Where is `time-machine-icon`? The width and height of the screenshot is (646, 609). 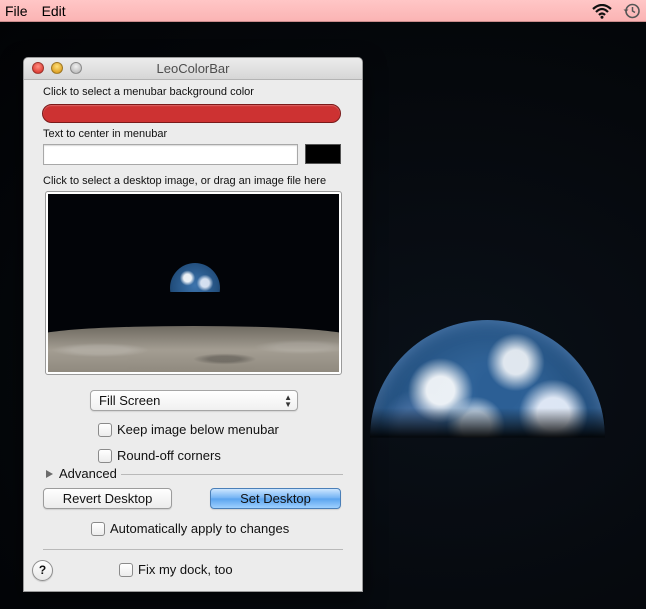
time-machine-icon is located at coordinates (632, 11).